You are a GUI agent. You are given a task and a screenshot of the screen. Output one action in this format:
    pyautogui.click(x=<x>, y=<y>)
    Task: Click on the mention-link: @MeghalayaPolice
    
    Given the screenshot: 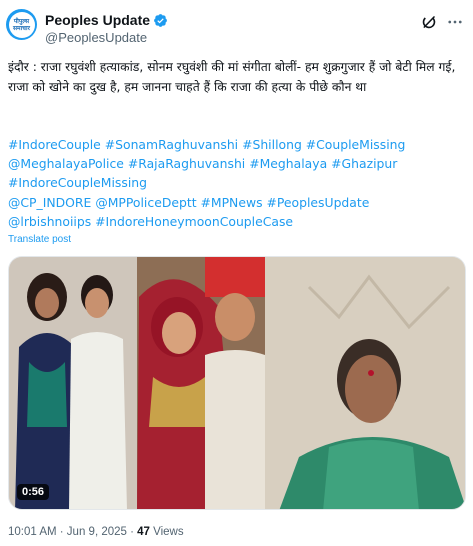 What is the action you would take?
    pyautogui.click(x=66, y=163)
    